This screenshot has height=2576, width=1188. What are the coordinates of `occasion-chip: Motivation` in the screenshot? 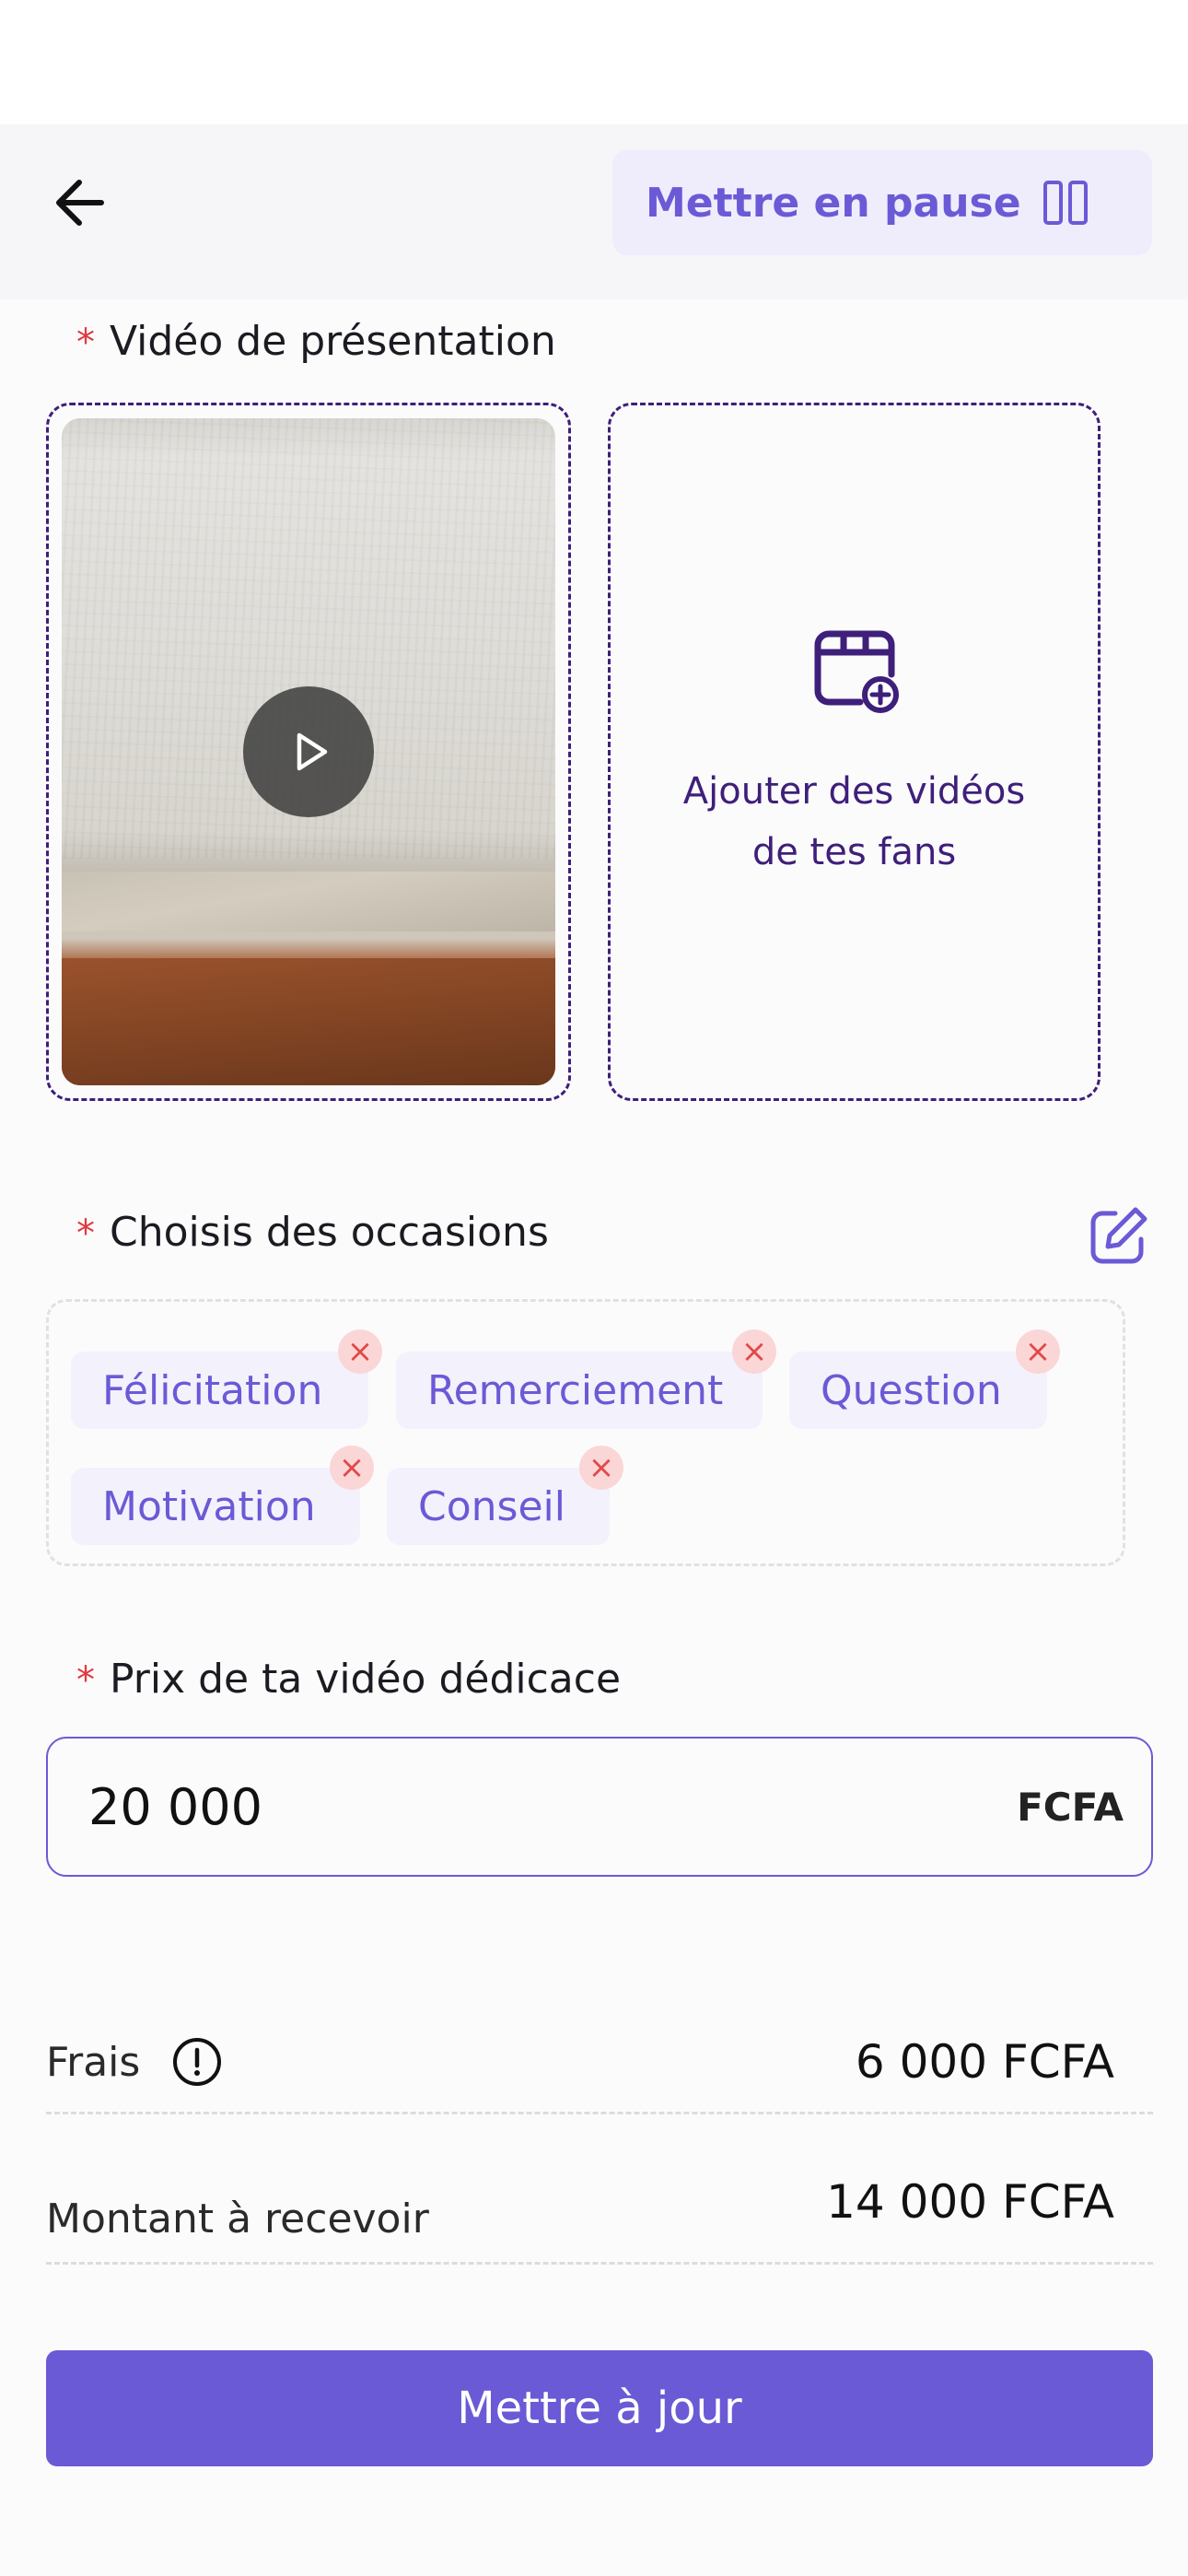 It's located at (215, 1506).